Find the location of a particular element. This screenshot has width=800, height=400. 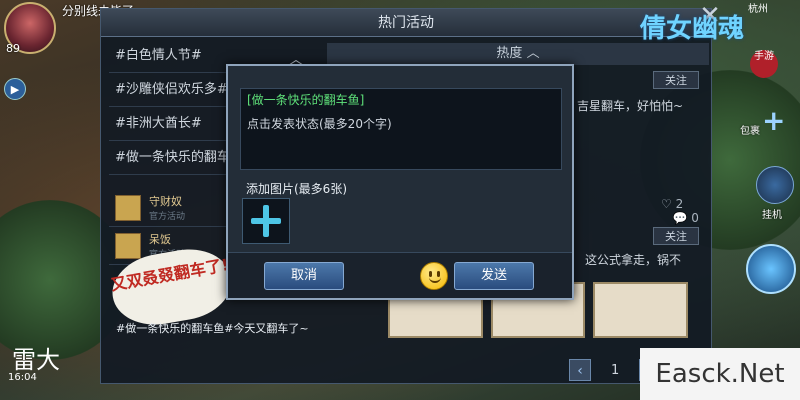

clock: 16:04 is located at coordinates (22, 377).